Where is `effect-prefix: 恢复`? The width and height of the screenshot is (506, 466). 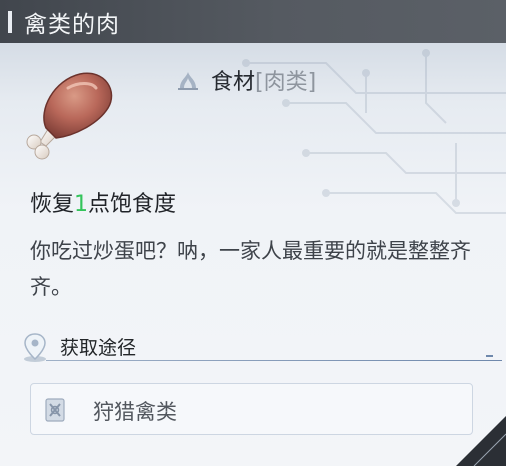
effect-prefix: 恢复 is located at coordinates (52, 204).